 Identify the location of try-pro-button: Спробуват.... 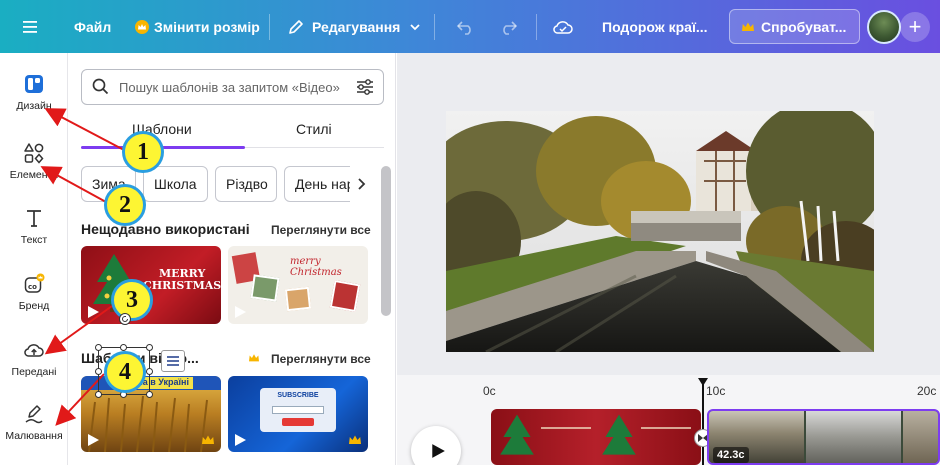
(794, 26).